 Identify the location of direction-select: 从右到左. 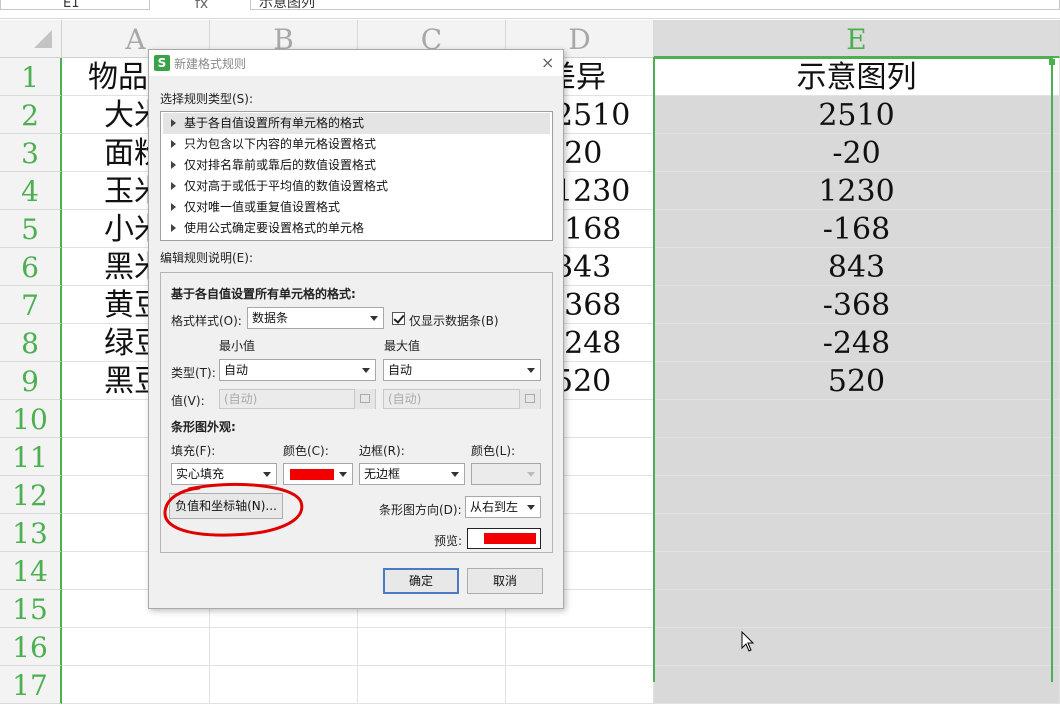
(503, 507).